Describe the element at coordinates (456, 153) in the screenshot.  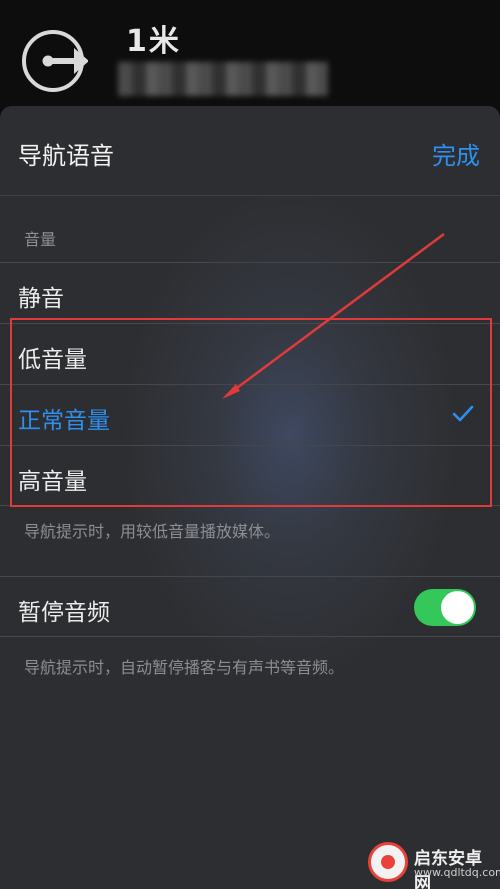
I see `done-button: 完成` at that location.